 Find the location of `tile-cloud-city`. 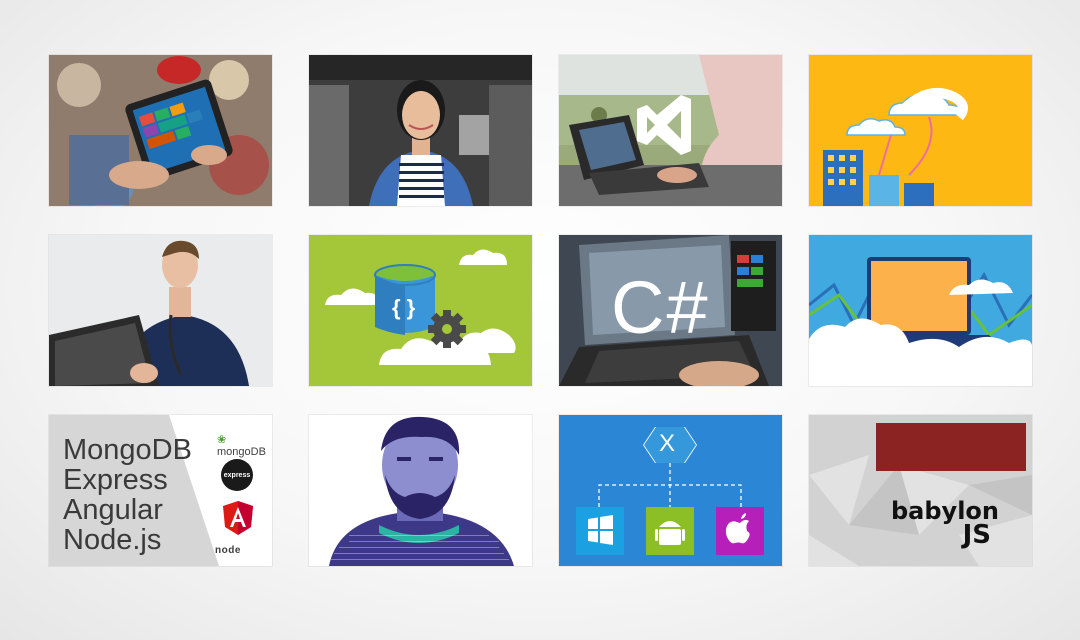

tile-cloud-city is located at coordinates (920, 130).